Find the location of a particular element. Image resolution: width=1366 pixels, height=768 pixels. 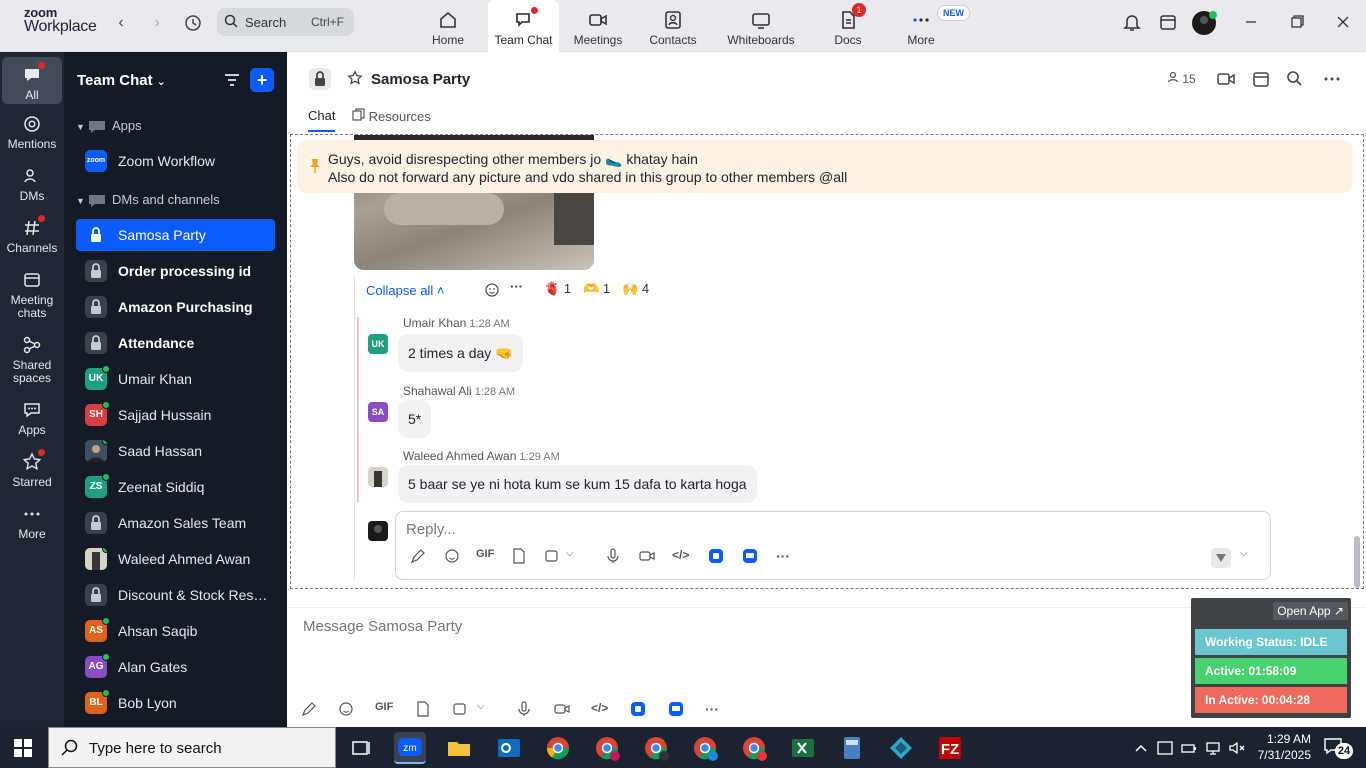

speaker-muted-icon is located at coordinates (1237, 748).